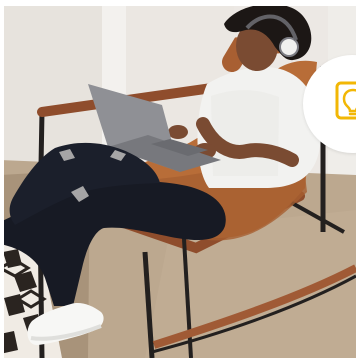  Describe the element at coordinates (345, 100) in the screenshot. I see `lightbulb-icon` at that location.